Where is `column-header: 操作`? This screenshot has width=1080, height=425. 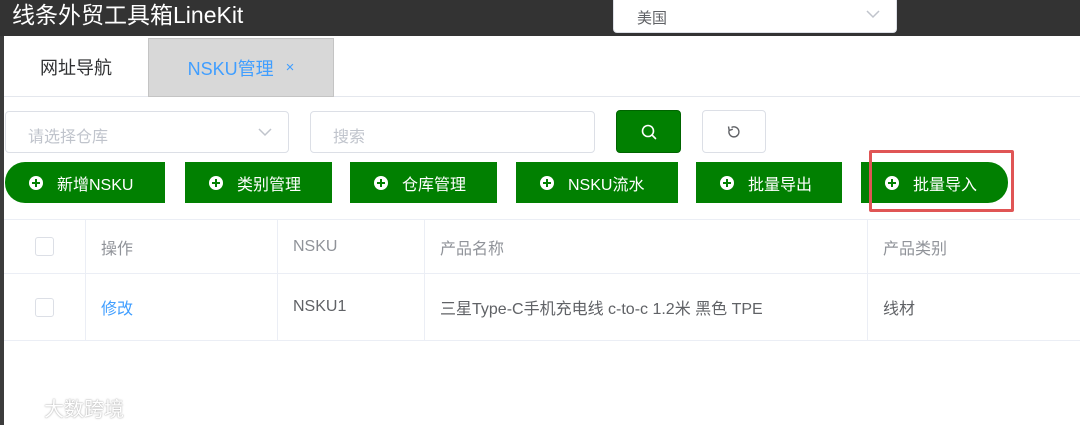 column-header: 操作 is located at coordinates (182, 246).